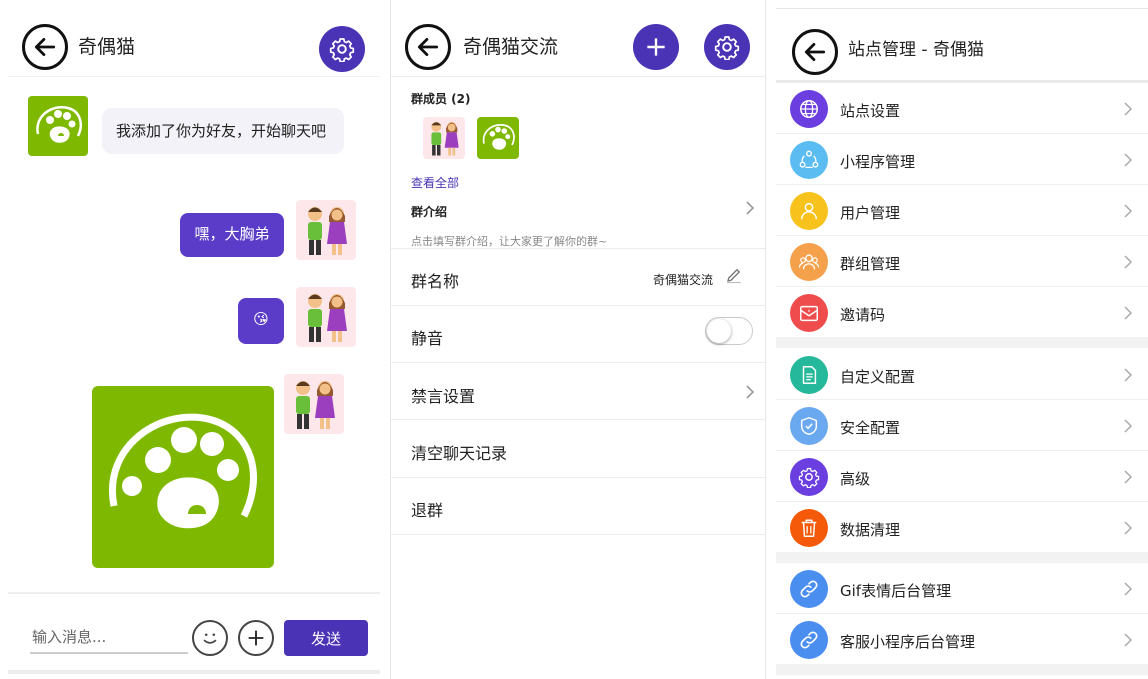 The height and width of the screenshot is (679, 1148). Describe the element at coordinates (962, 589) in the screenshot. I see `menu-item-gif-admin: Gif表情后台管理` at that location.